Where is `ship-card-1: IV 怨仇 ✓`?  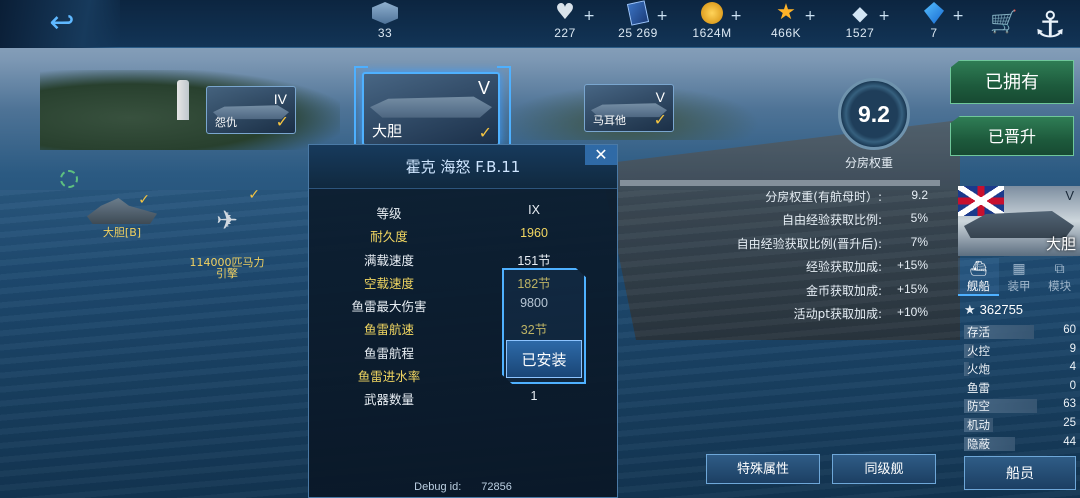 ship-card-1: IV 怨仇 ✓ is located at coordinates (251, 110).